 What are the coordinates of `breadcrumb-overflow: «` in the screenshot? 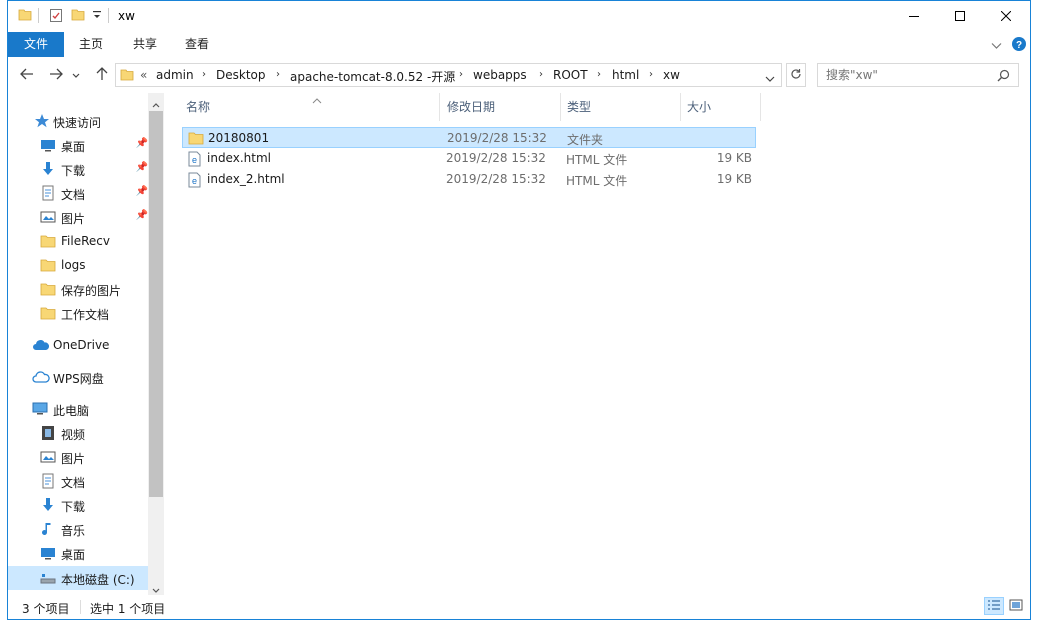 It's located at (143, 75).